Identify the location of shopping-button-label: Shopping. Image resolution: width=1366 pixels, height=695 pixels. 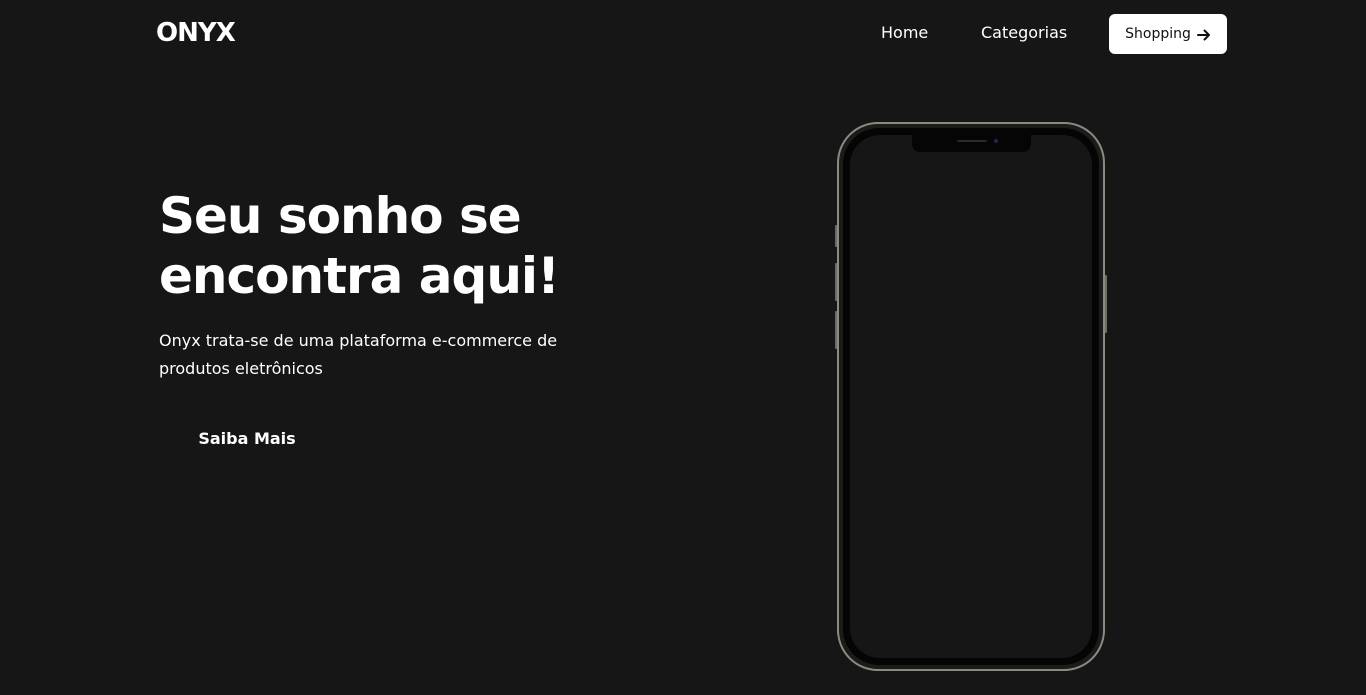
(1158, 34).